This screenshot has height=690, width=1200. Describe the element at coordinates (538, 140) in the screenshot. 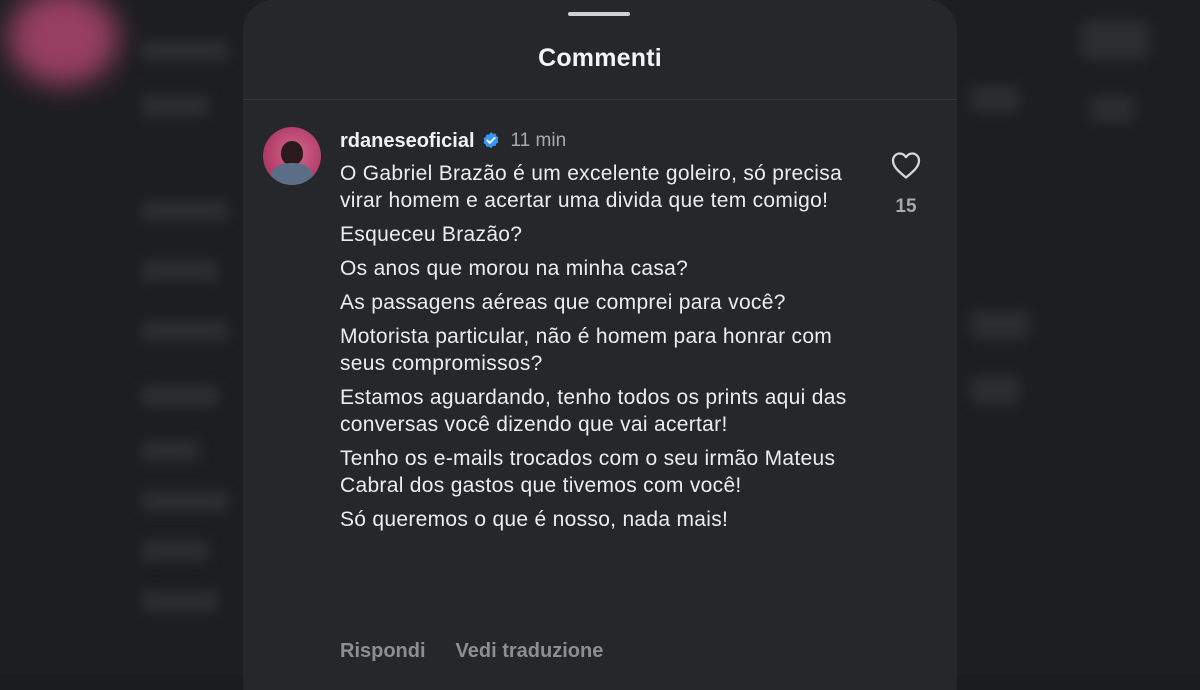

I see `comment-timestamp: 11 min` at that location.